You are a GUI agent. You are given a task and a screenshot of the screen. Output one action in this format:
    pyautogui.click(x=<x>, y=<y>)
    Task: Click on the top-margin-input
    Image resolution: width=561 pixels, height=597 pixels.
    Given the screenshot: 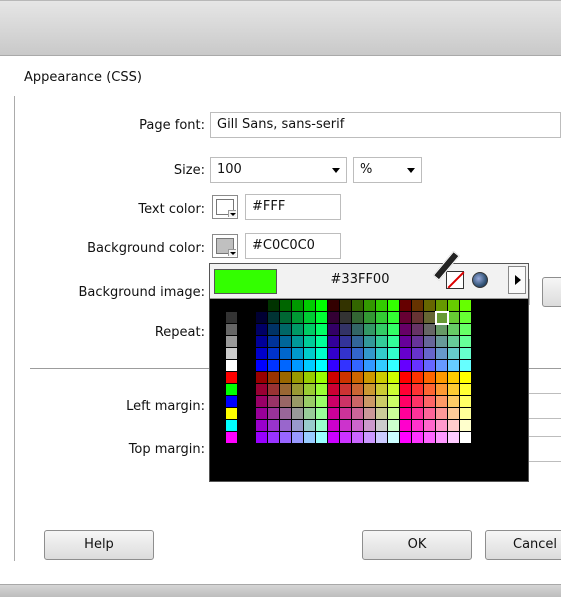 What is the action you would take?
    pyautogui.click(x=544, y=449)
    